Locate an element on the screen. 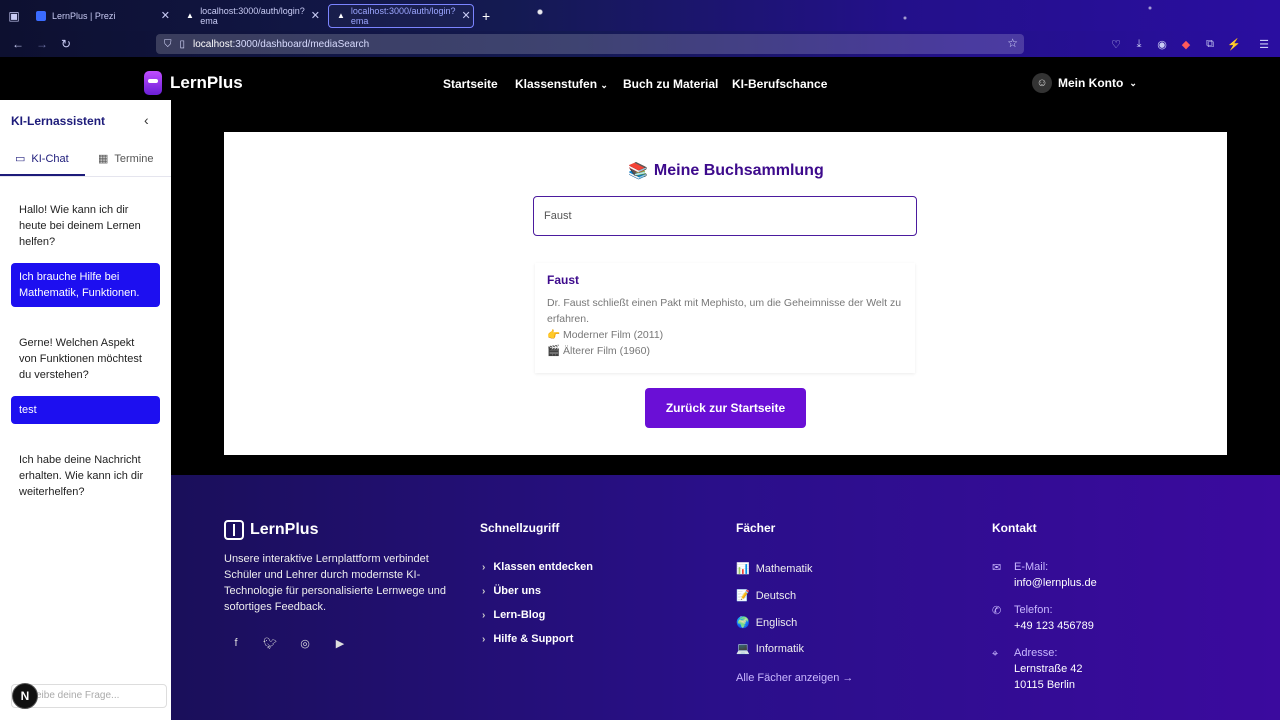 Image resolution: width=1280 pixels, height=720 pixels. address-label: Adresse: is located at coordinates (1036, 653).